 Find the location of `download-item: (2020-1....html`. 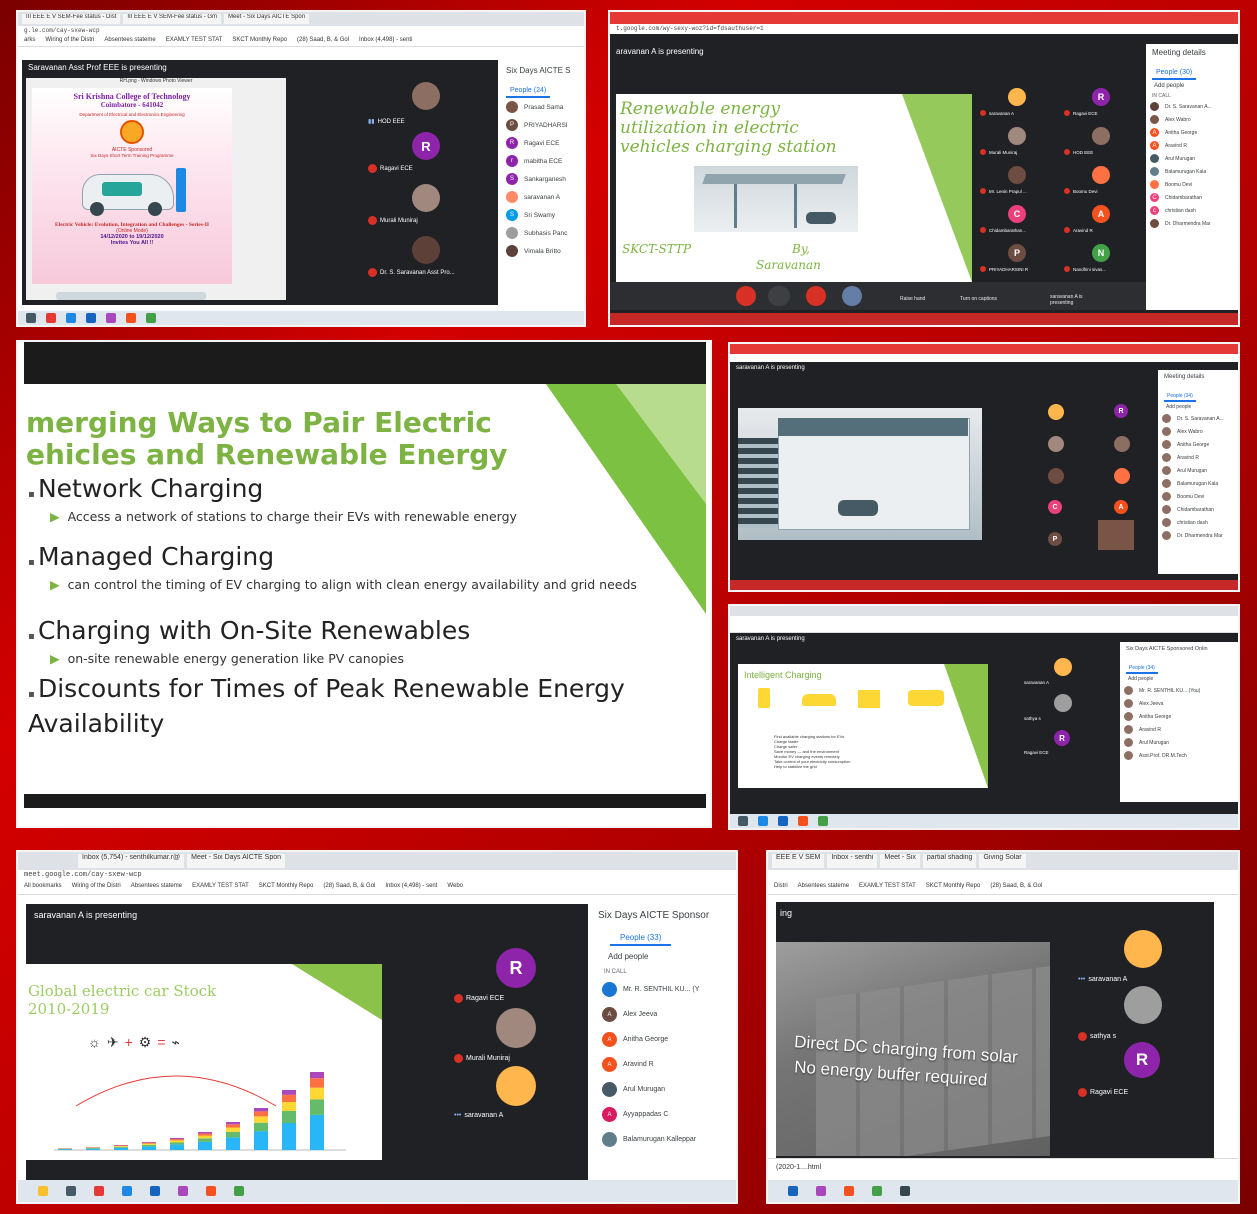

download-item: (2020-1....html is located at coordinates (798, 1167).